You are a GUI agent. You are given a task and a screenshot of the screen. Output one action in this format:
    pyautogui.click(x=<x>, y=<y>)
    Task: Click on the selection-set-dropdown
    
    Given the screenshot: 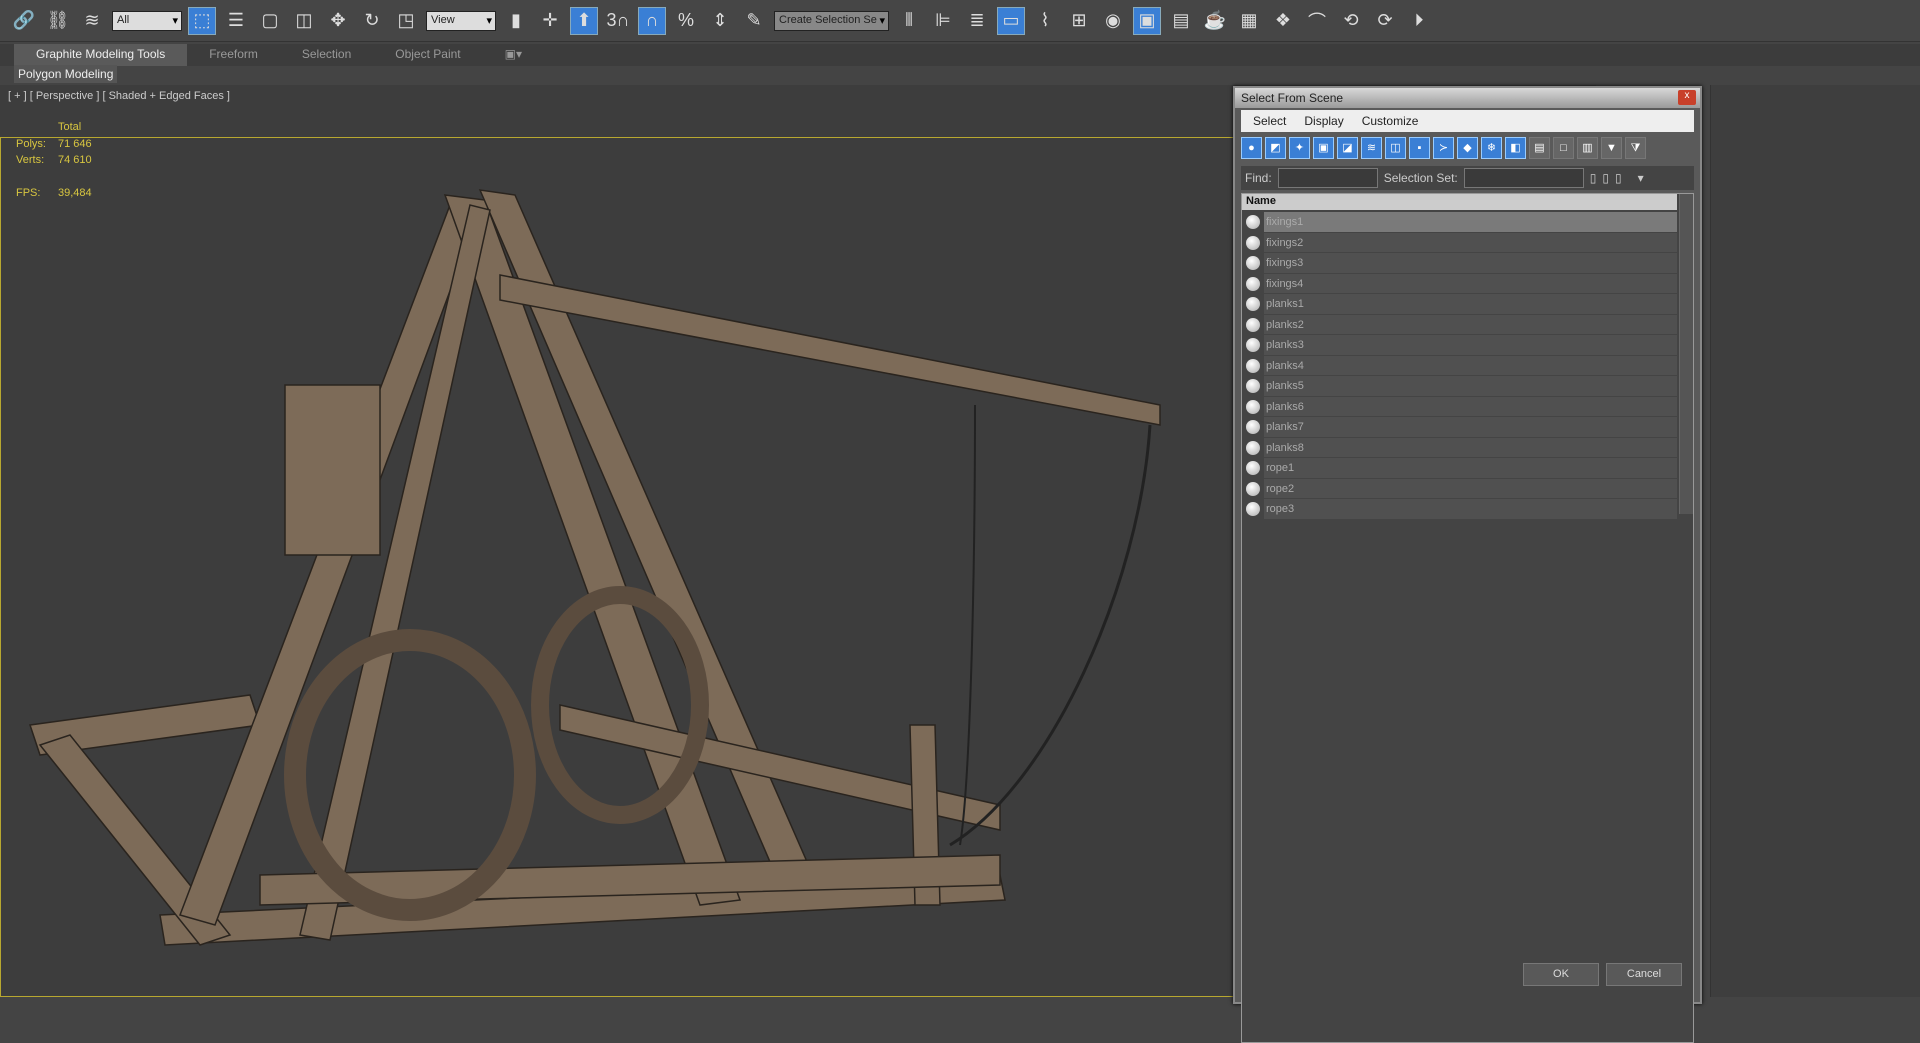 What is the action you would take?
    pyautogui.click(x=1523, y=178)
    